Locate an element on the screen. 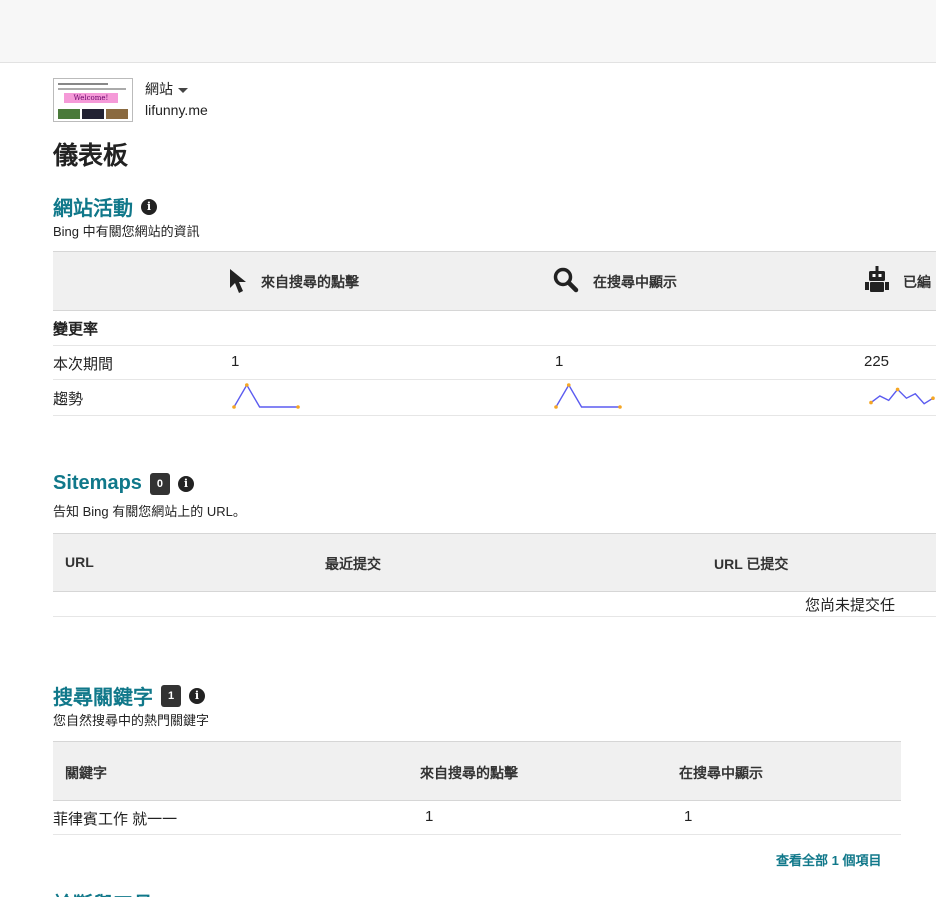 The image size is (936, 897). column-keyword-impressions: 在搜尋中顯示 is located at coordinates (721, 773).